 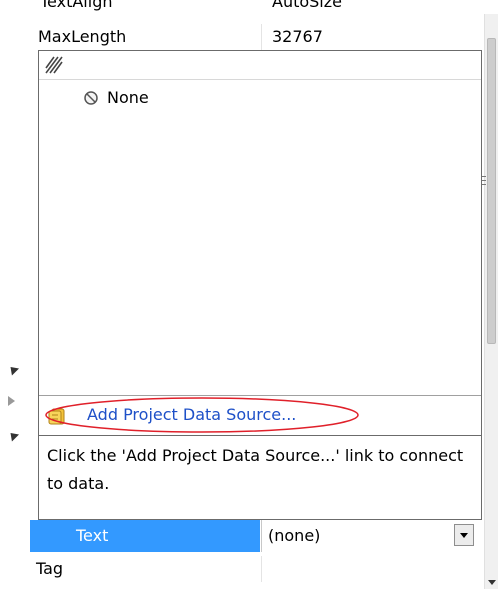 I want to click on property-row-cutoff: TextAlign AutoSize, so click(x=264, y=6).